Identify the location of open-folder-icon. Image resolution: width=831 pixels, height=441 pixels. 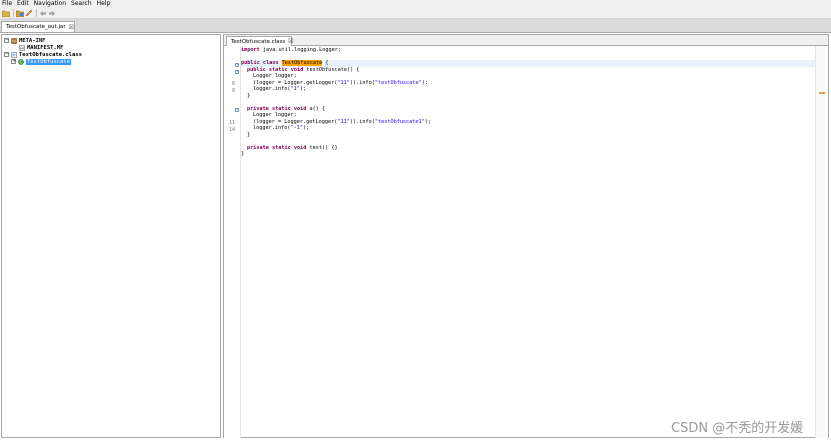
(6, 13).